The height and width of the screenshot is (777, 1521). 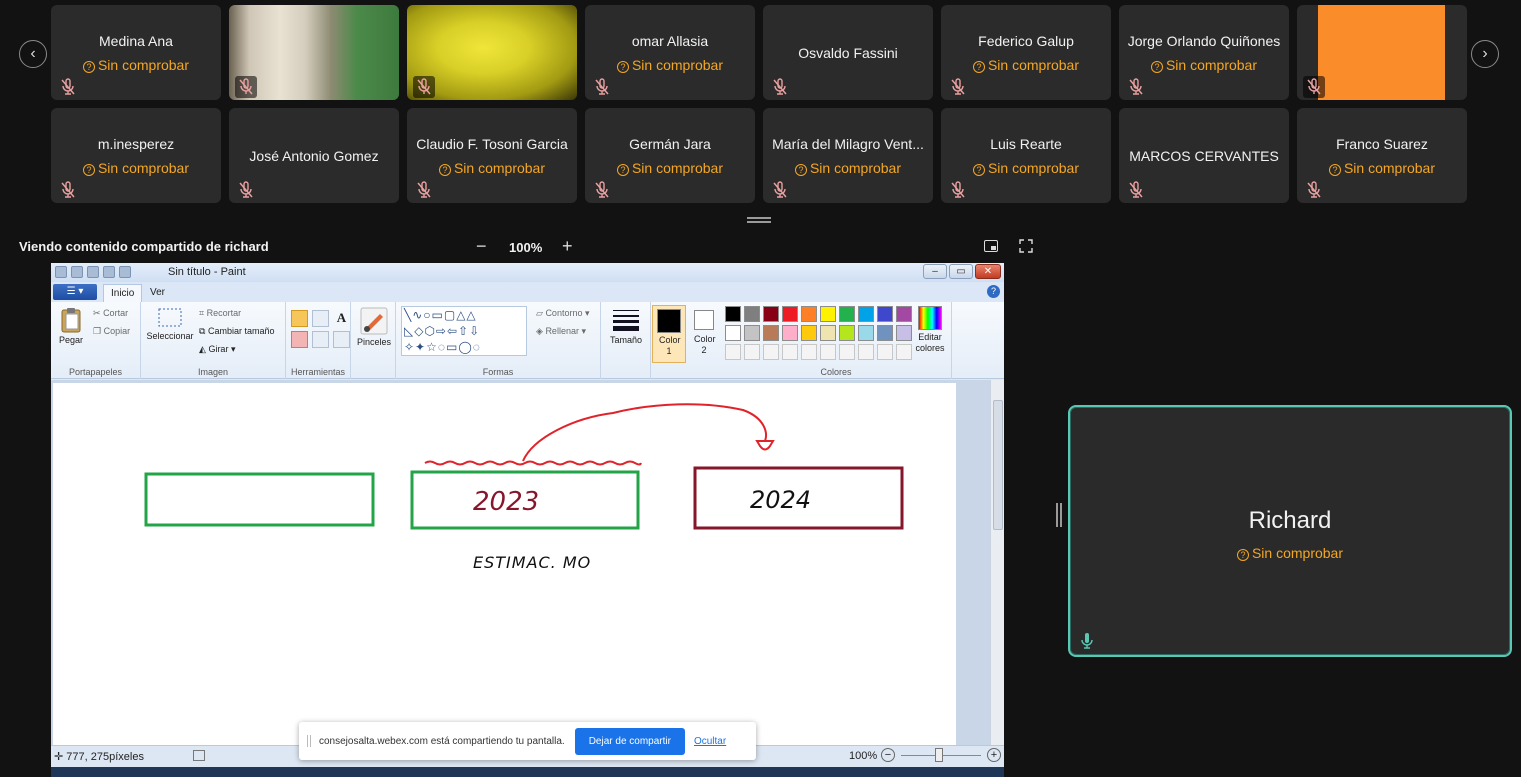 What do you see at coordinates (1485, 54) in the screenshot?
I see `next-page-button: ›` at bounding box center [1485, 54].